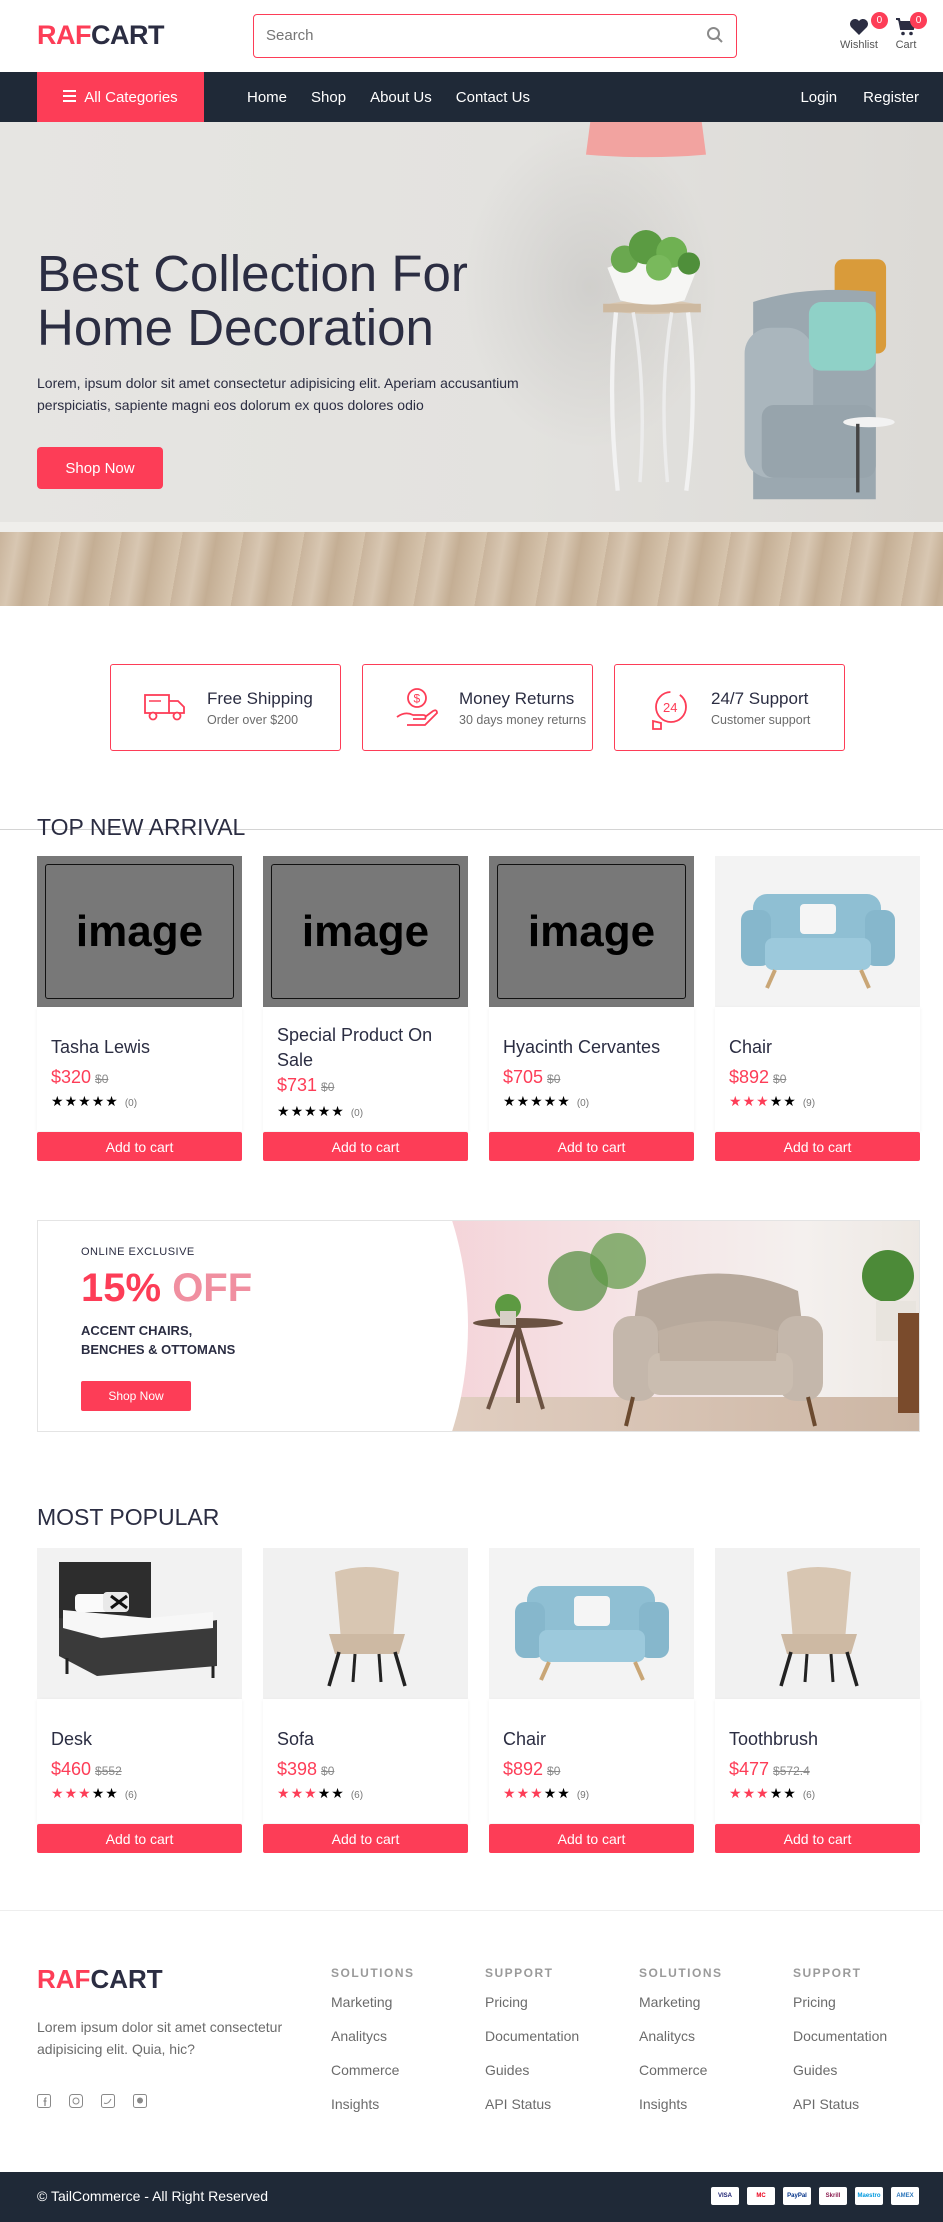 The image size is (943, 2222). I want to click on product-name: Desk, so click(143, 1739).